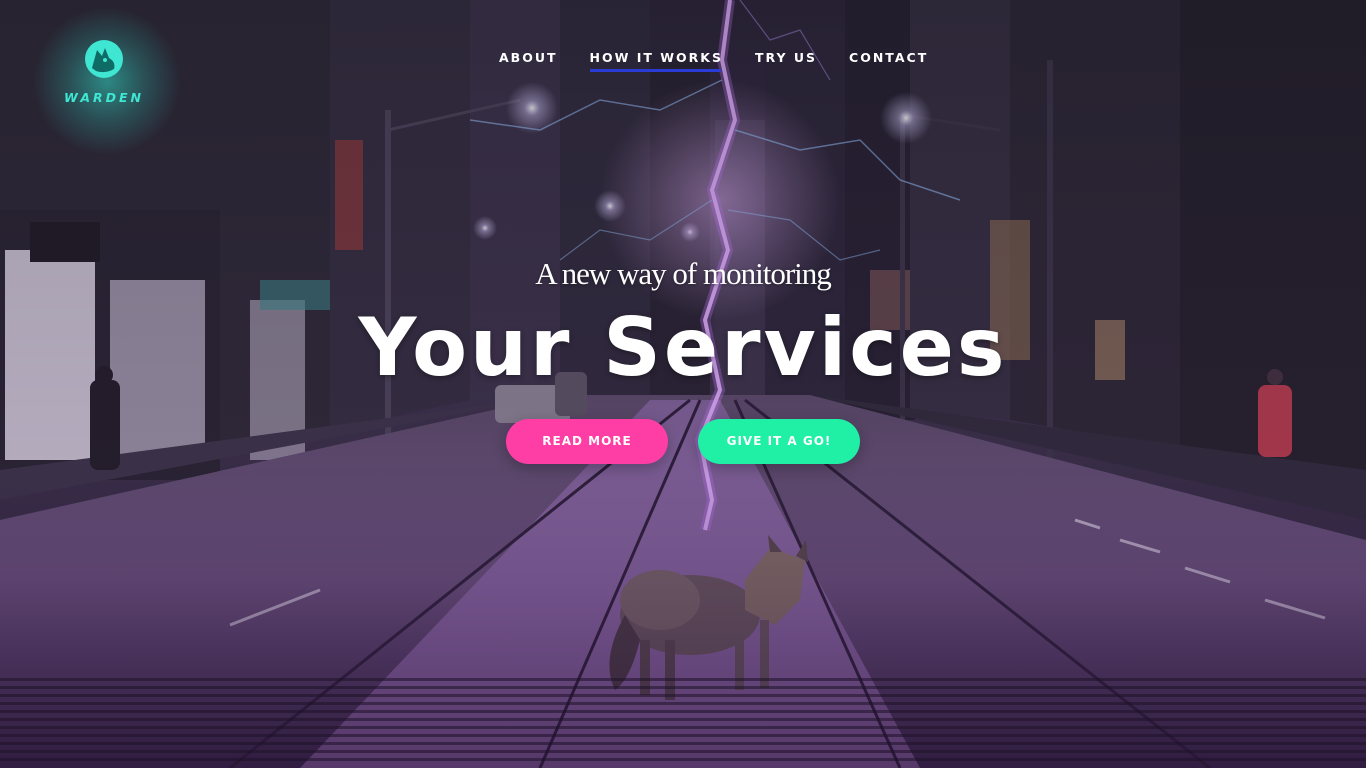  What do you see at coordinates (683, 273) in the screenshot?
I see `hero-tagline: A new way of monitoring` at bounding box center [683, 273].